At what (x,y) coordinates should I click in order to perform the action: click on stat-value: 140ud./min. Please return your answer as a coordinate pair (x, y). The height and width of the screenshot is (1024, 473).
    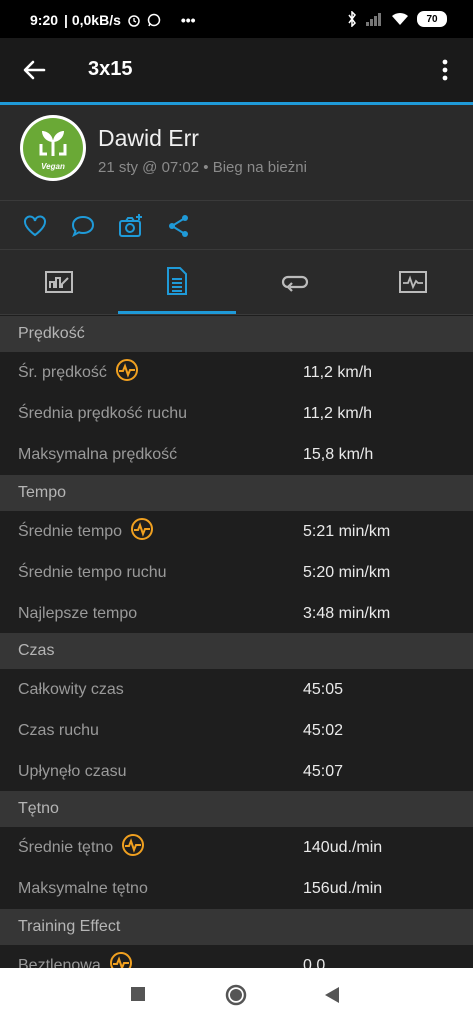
    Looking at the image, I should click on (343, 847).